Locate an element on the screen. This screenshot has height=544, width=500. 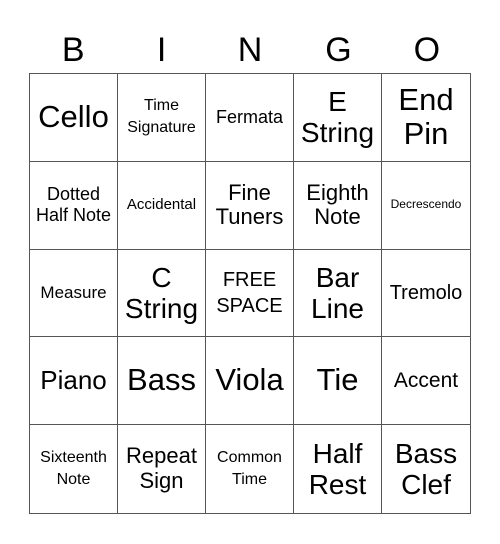
bingo-cell: Accidental is located at coordinates (162, 205).